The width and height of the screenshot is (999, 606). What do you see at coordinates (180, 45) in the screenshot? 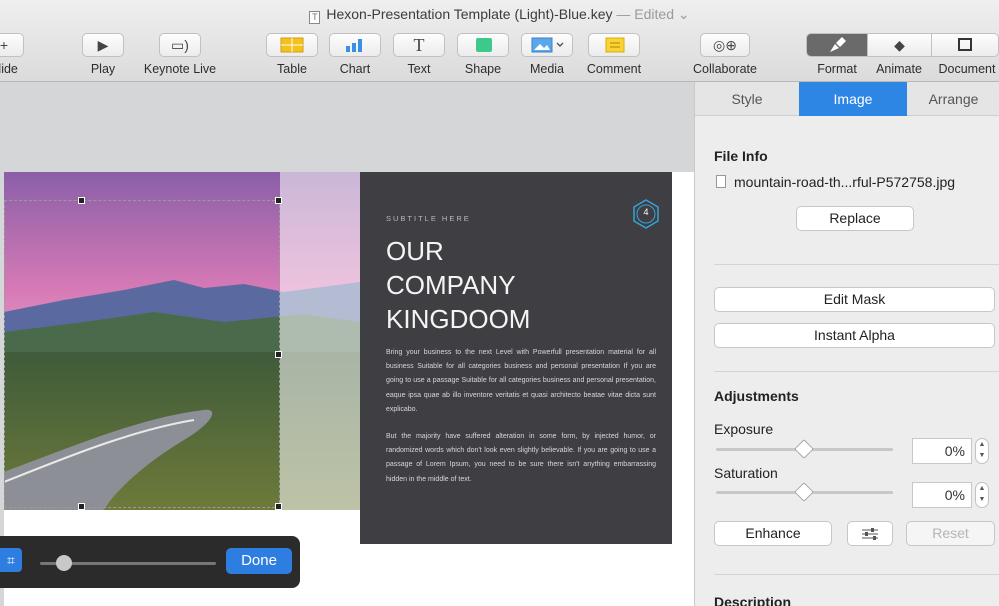
I see `keynote-live-icon: ▭)` at bounding box center [180, 45].